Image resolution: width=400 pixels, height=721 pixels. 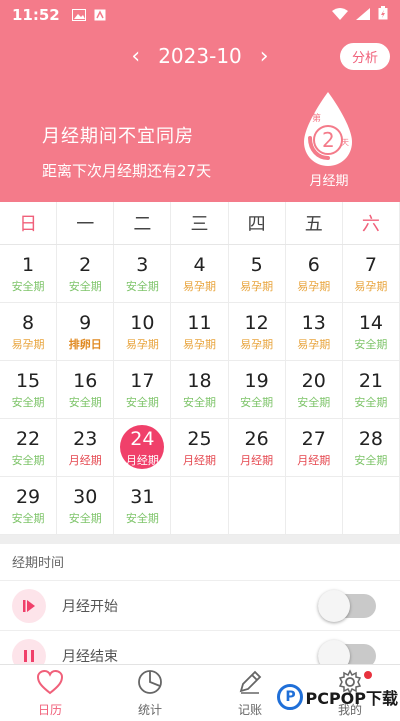 What do you see at coordinates (371, 332) in the screenshot?
I see `calendar-day: 14 安全期` at bounding box center [371, 332].